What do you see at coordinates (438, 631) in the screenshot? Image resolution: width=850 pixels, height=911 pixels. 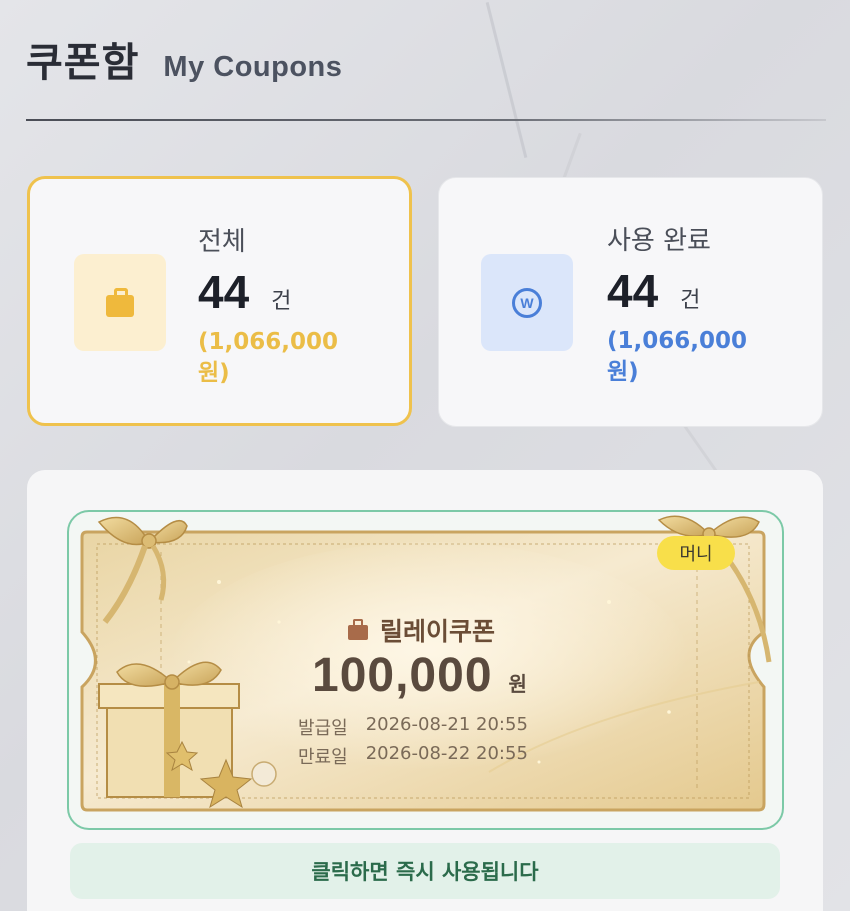 I see `coupon-name: 릴레이쿠폰` at bounding box center [438, 631].